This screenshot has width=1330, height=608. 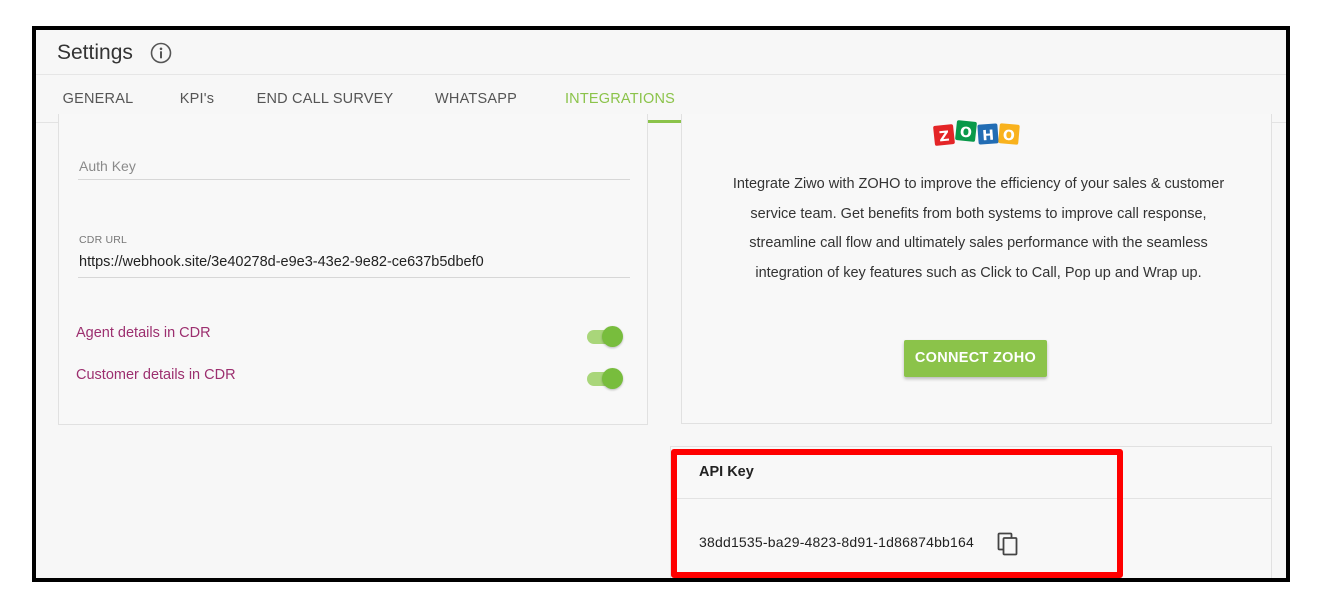 I want to click on page-title: Settings, so click(x=95, y=52).